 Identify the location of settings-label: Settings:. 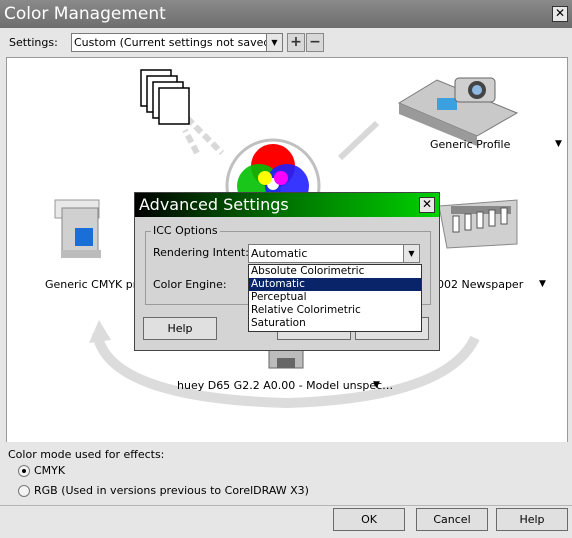
(33, 42).